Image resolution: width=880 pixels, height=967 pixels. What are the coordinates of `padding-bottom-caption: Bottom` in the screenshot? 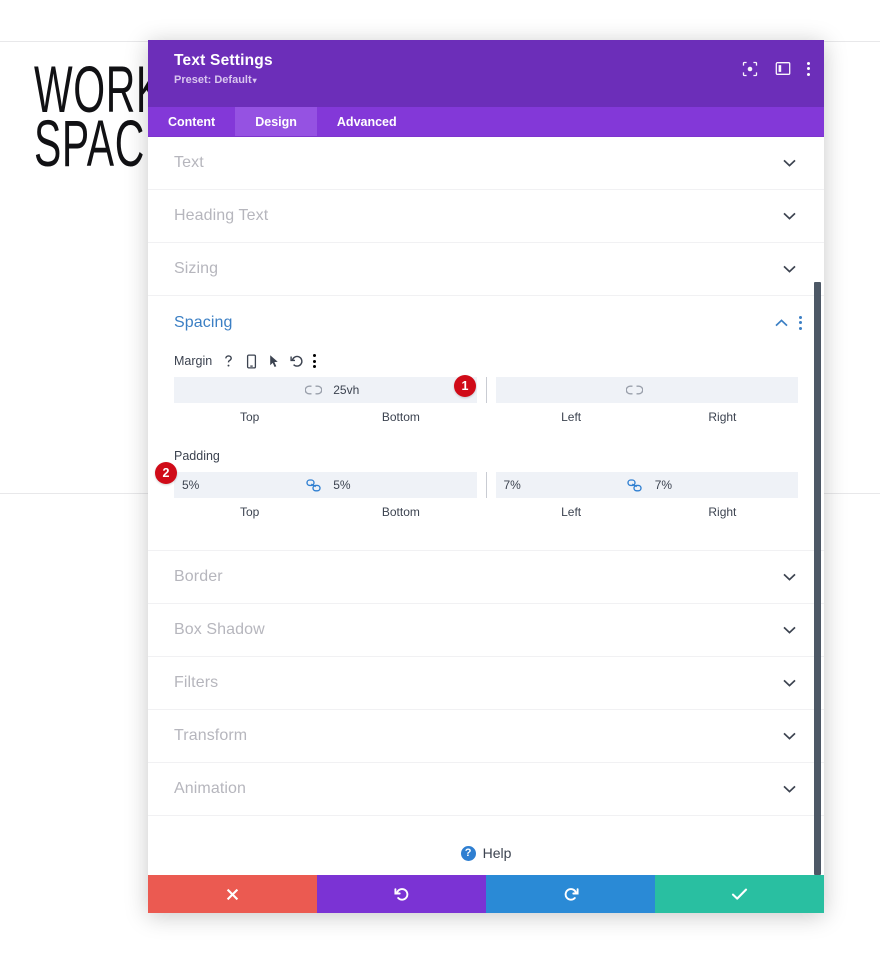 It's located at (400, 512).